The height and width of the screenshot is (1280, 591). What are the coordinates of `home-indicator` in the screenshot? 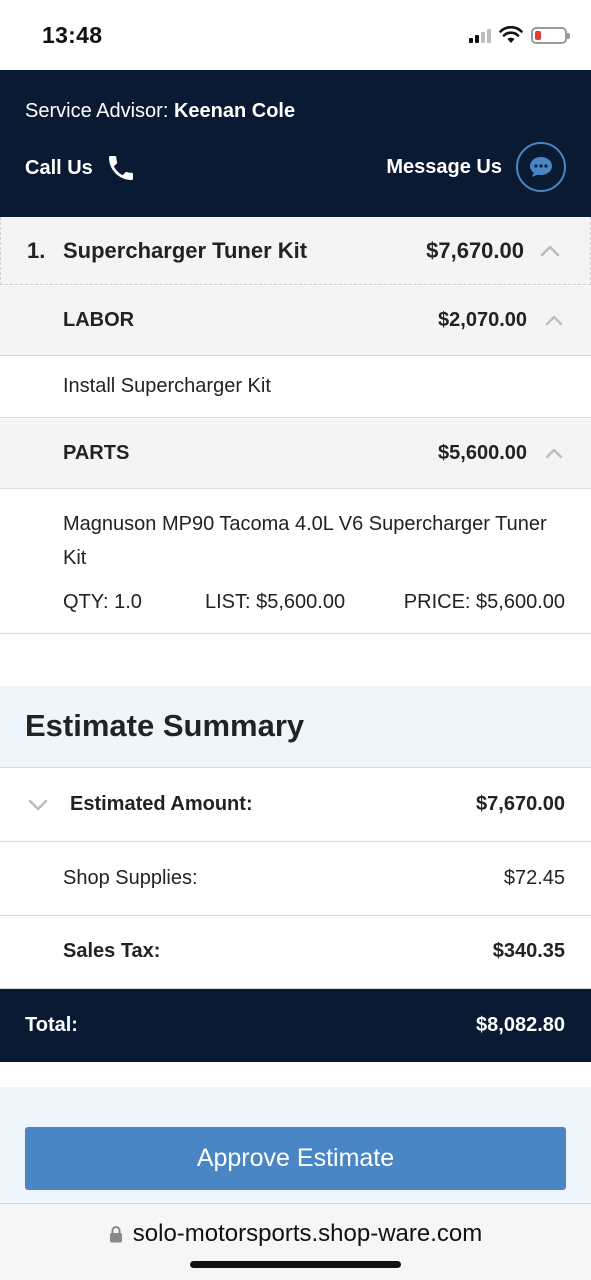 It's located at (295, 1264).